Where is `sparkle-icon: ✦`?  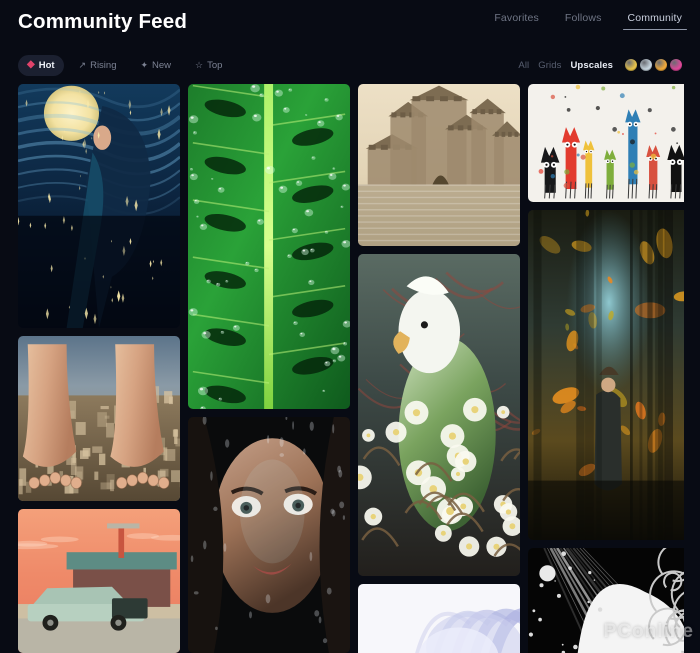
sparkle-icon: ✦ is located at coordinates (144, 64).